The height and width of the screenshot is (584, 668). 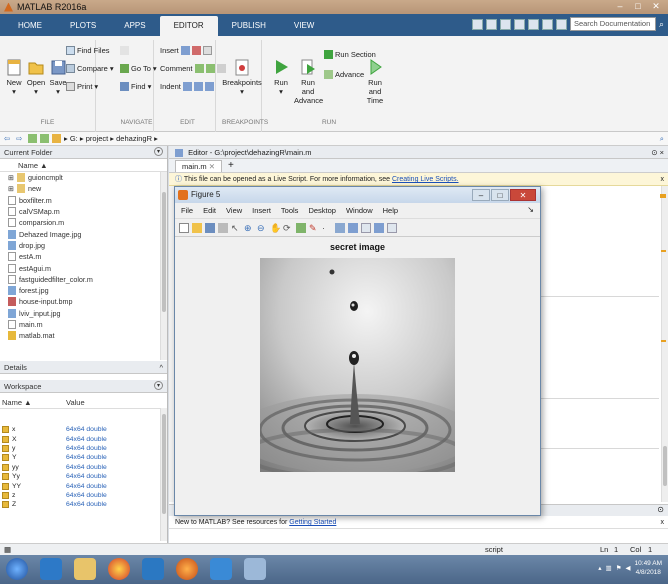 What do you see at coordinates (83, 211) in the screenshot?
I see `file-item: calVSMap.m` at bounding box center [83, 211].